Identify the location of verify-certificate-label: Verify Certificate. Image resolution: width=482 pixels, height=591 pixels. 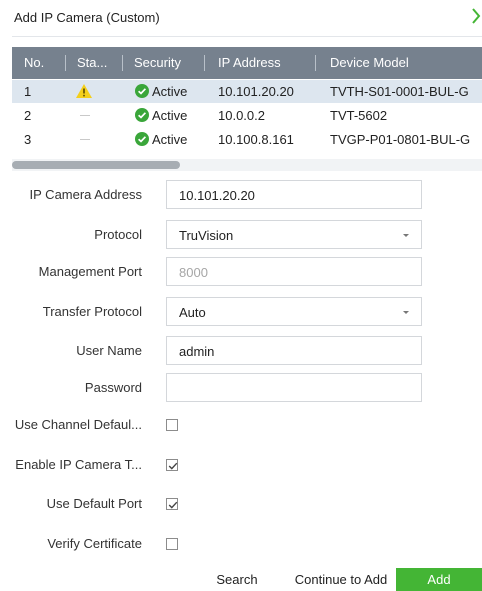
(94, 543).